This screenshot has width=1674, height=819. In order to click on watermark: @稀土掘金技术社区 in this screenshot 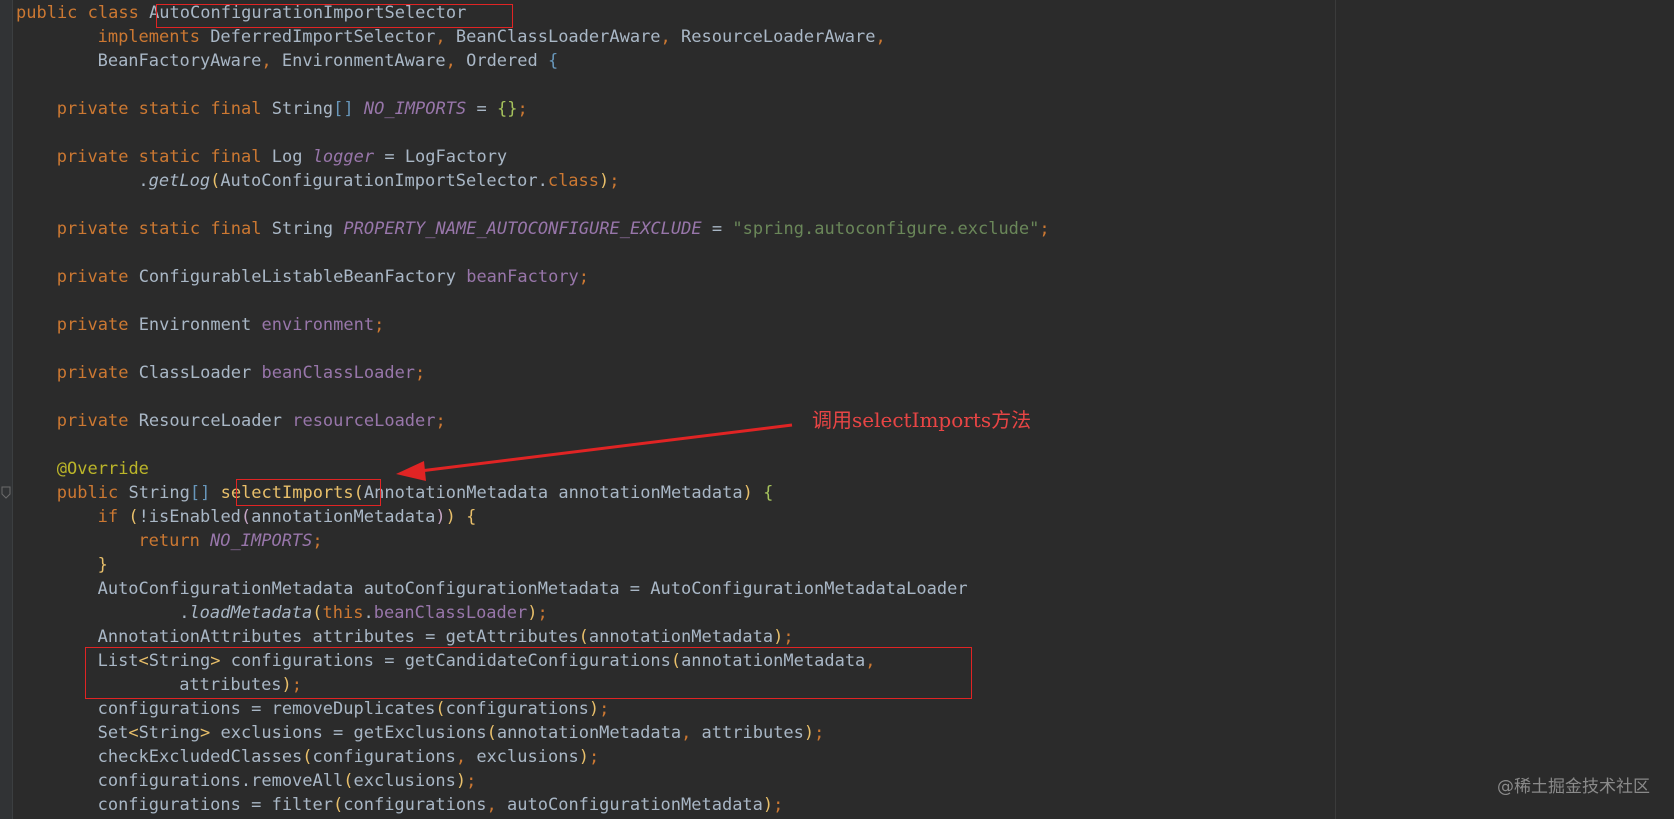, I will do `click(1573, 787)`.